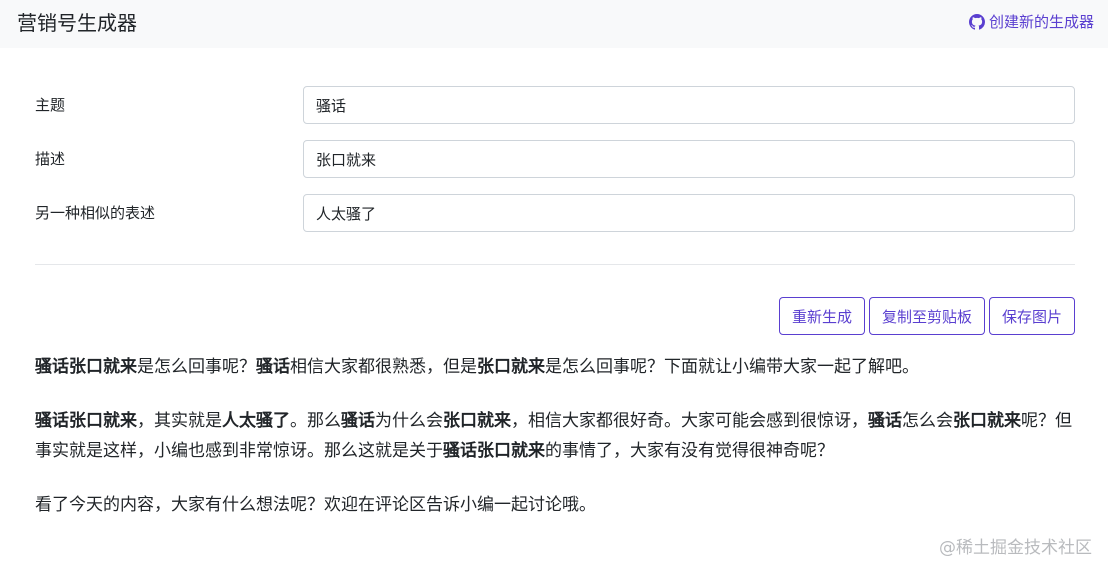  What do you see at coordinates (50, 159) in the screenshot?
I see `description-label: 描述` at bounding box center [50, 159].